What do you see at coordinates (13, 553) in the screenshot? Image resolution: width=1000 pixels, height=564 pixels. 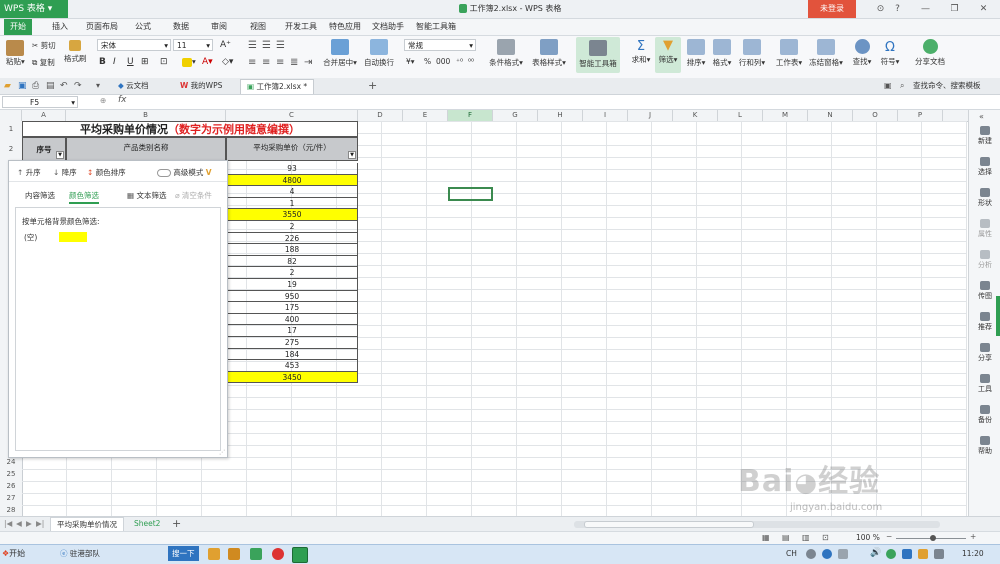 I see `start-button: ❖开始` at bounding box center [13, 553].